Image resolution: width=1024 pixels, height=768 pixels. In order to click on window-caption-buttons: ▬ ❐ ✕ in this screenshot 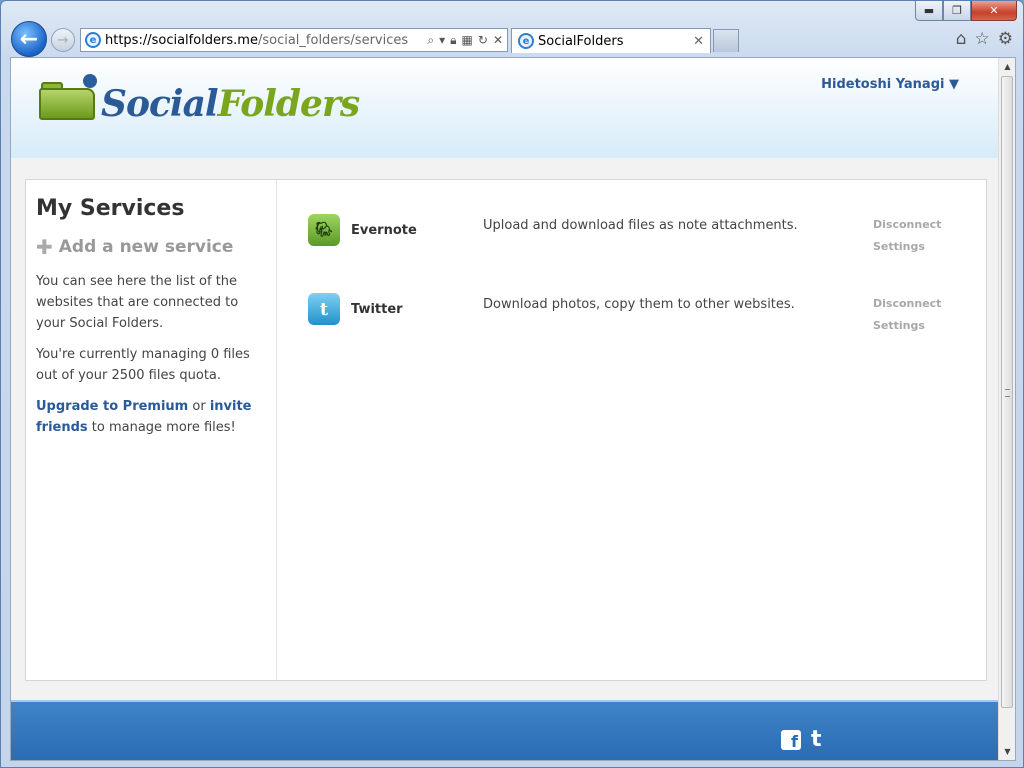, I will do `click(966, 11)`.